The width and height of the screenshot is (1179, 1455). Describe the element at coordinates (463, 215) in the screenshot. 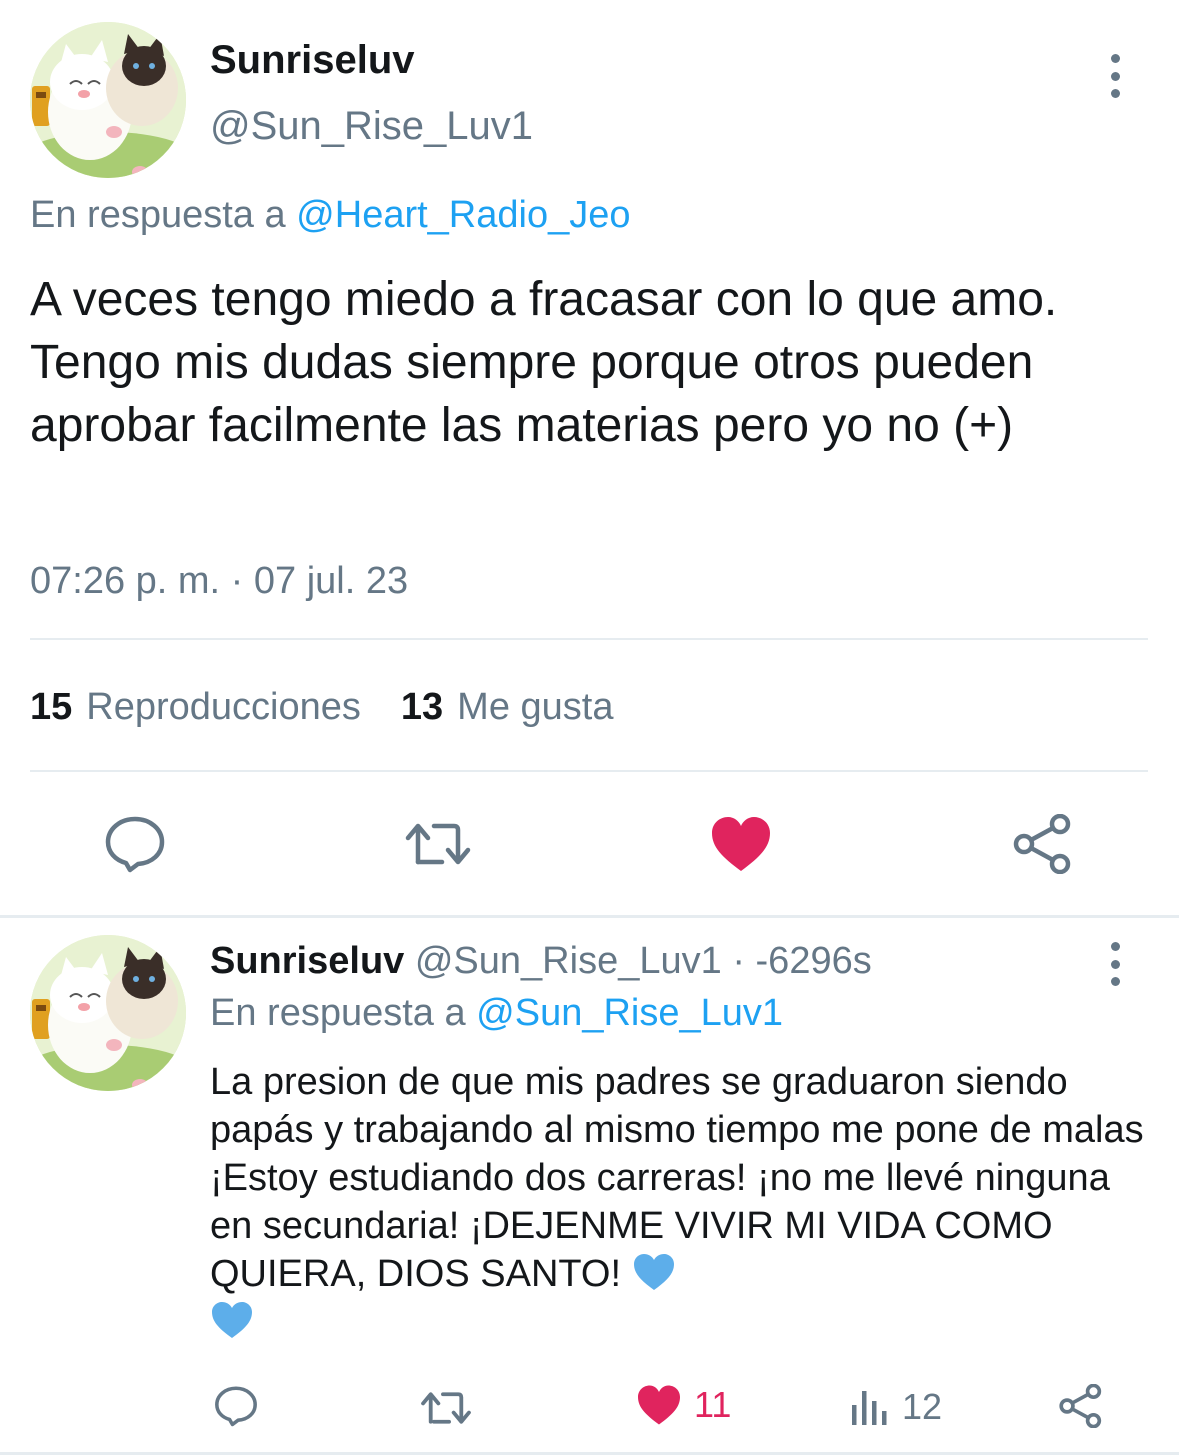

I see `reply-mention-link: @Heart_Radio_Jeo` at that location.